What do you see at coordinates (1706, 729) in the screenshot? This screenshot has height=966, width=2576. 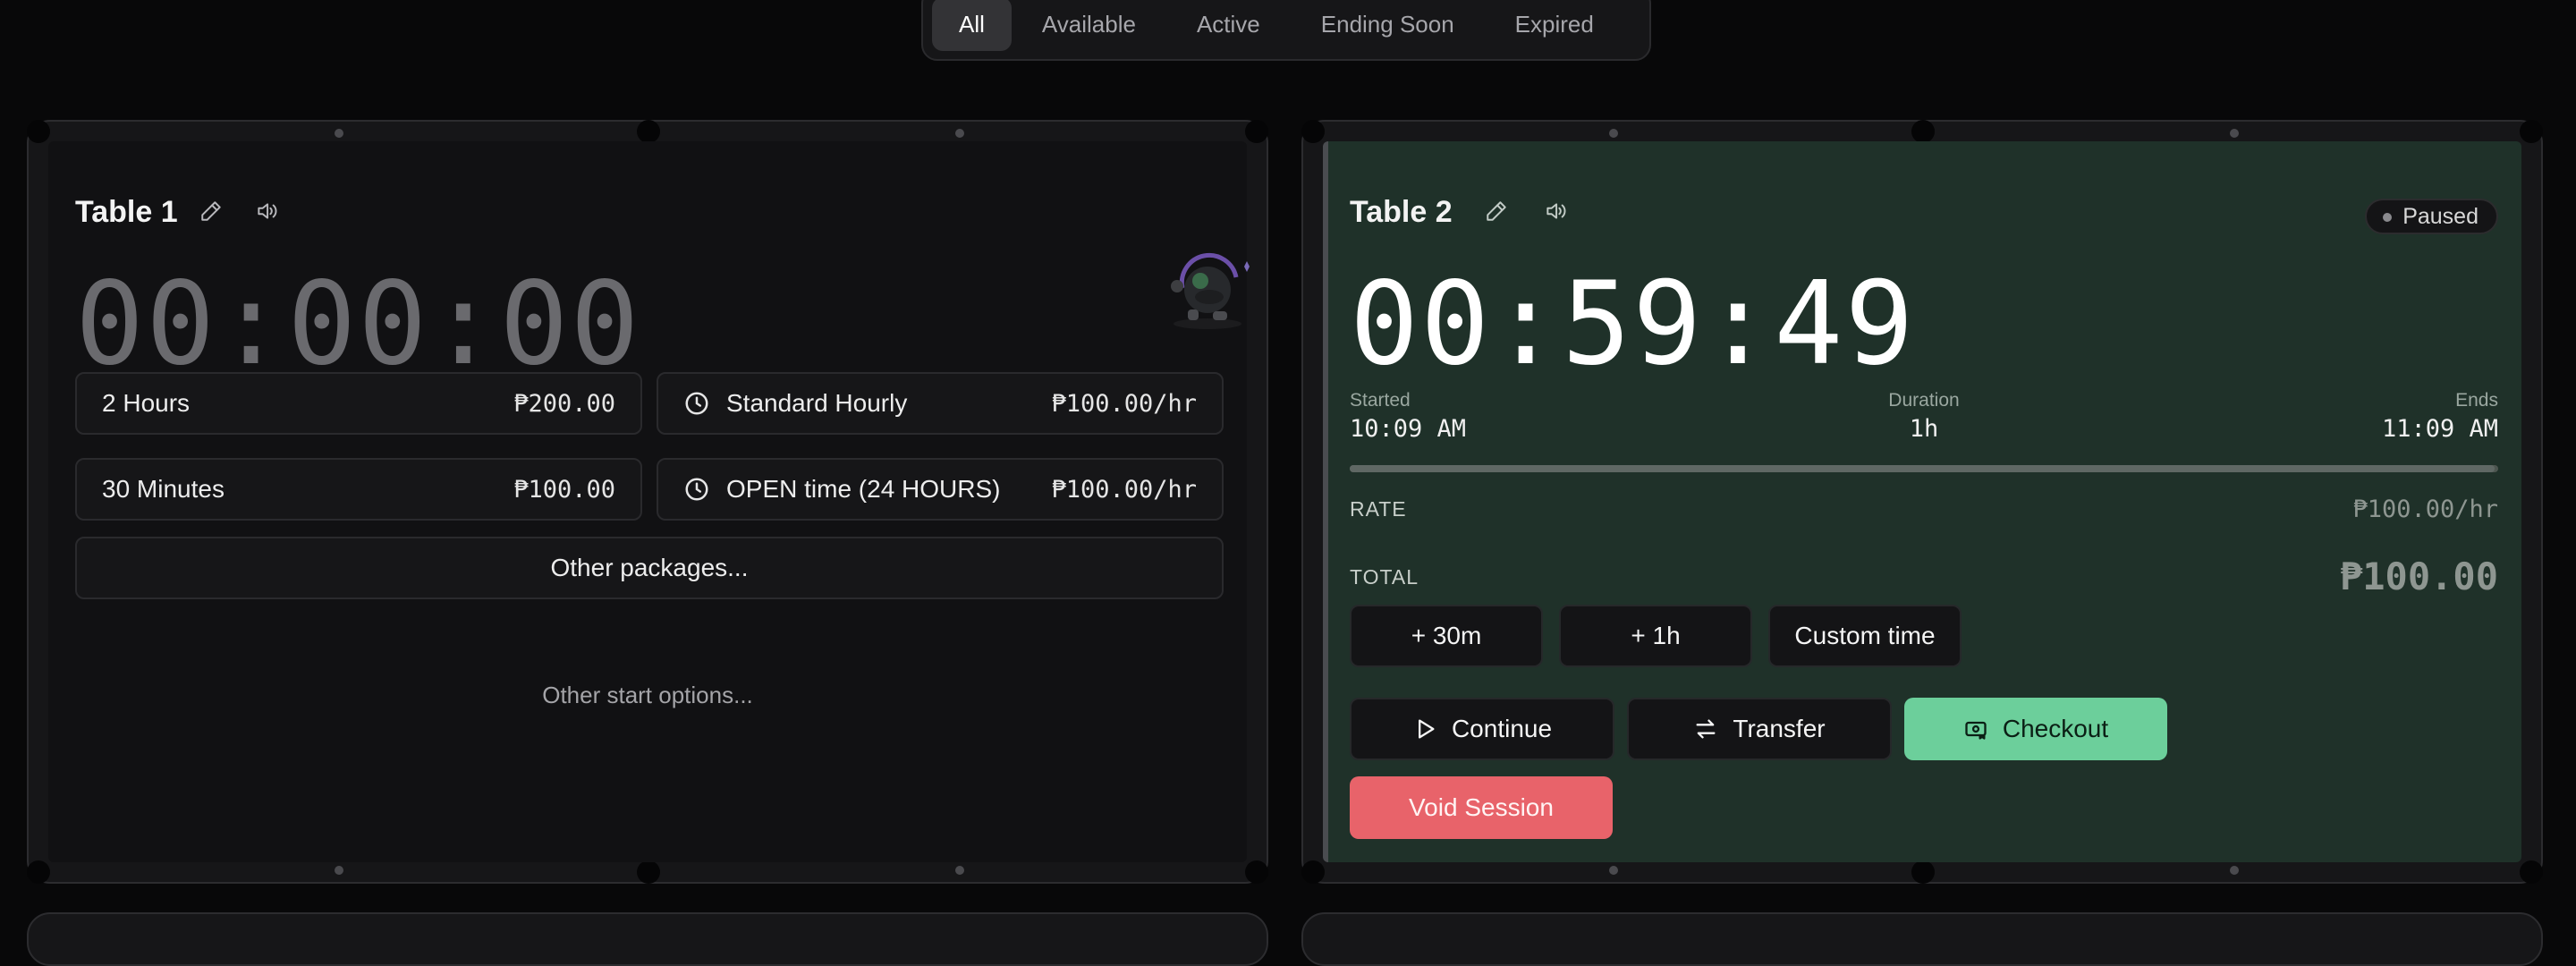 I see `transfer-arrows-icon` at bounding box center [1706, 729].